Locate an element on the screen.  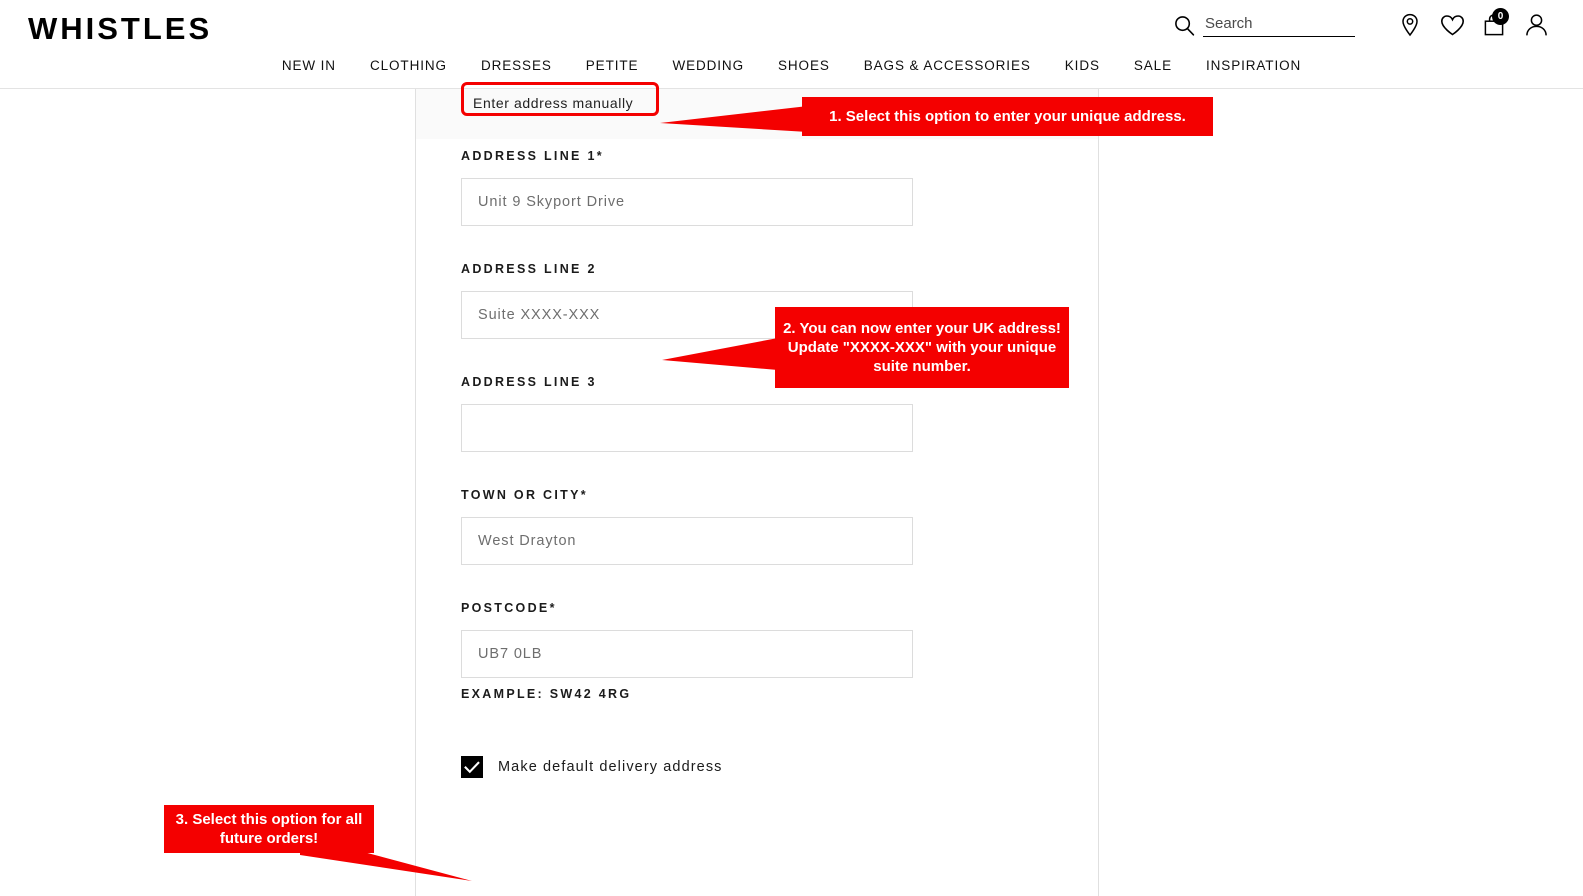
label-text: TOWN OR CITY is located at coordinates (521, 495).